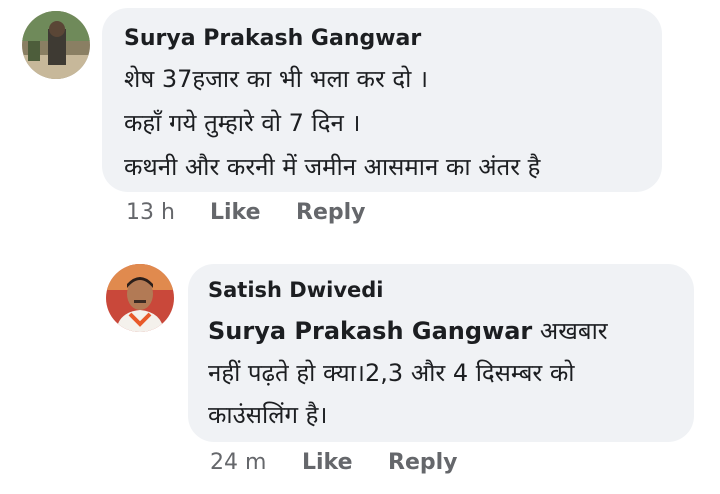 This screenshot has width=720, height=494. I want to click on mention-tag: Surya Prakash Gangwar, so click(370, 331).